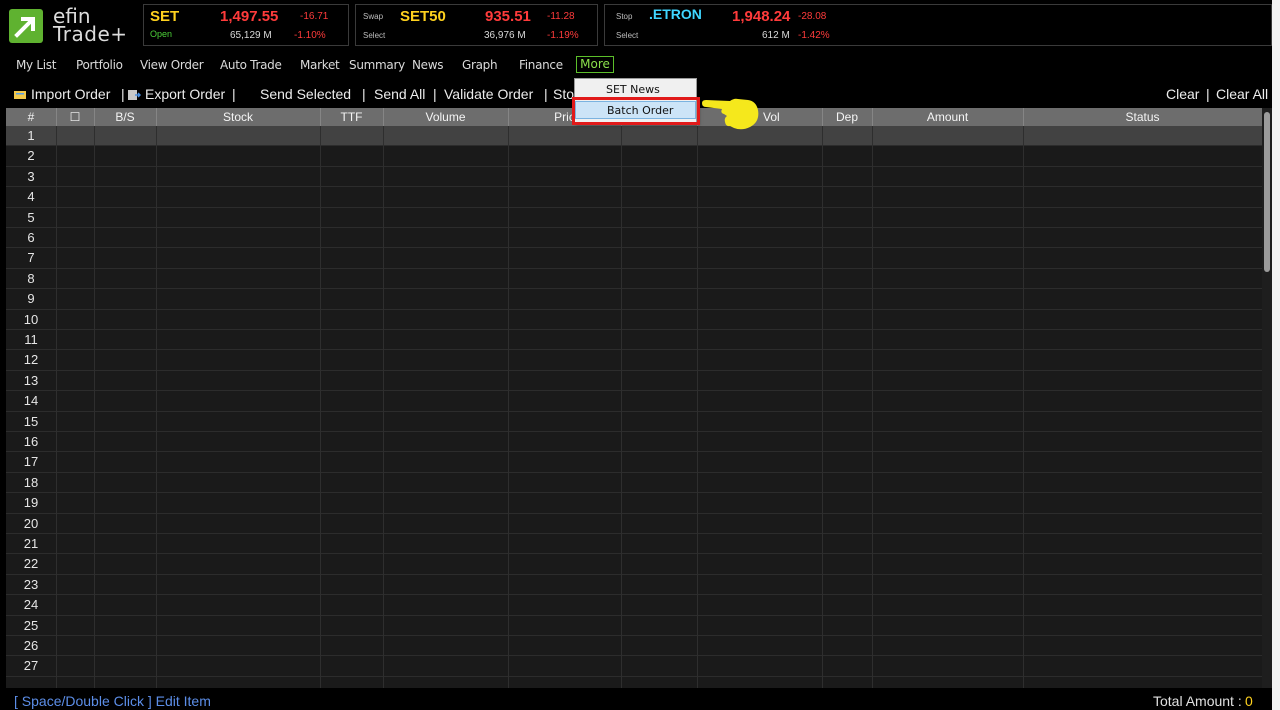  What do you see at coordinates (634, 279) in the screenshot?
I see `table-row: 8` at bounding box center [634, 279].